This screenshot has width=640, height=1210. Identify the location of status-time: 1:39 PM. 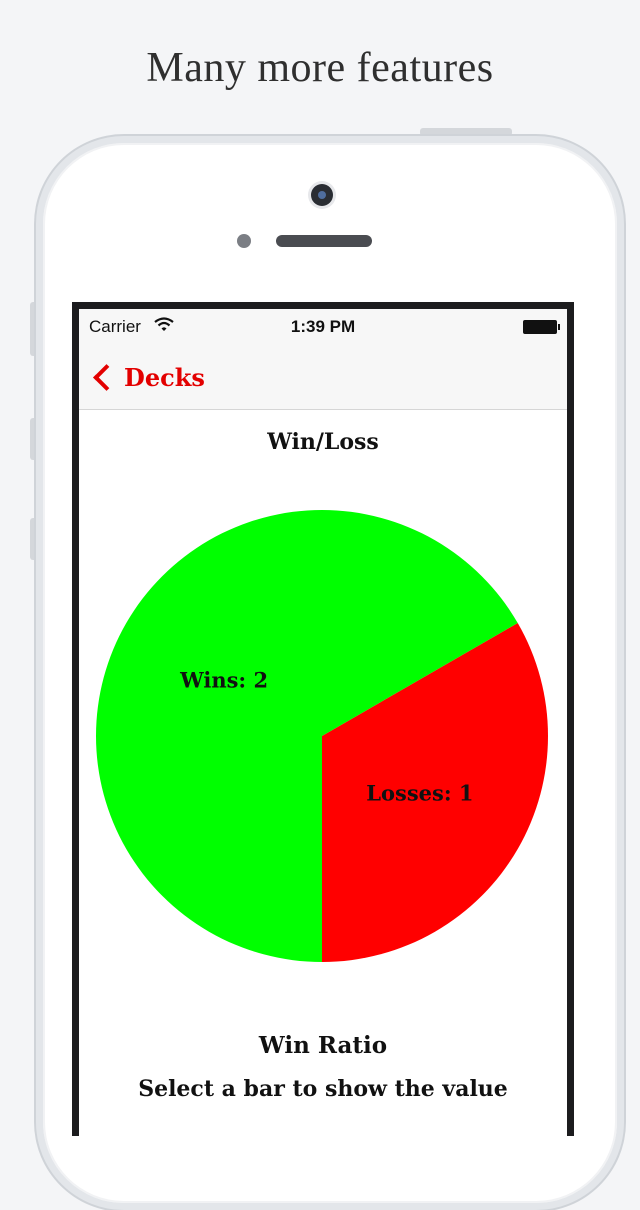
(323, 326).